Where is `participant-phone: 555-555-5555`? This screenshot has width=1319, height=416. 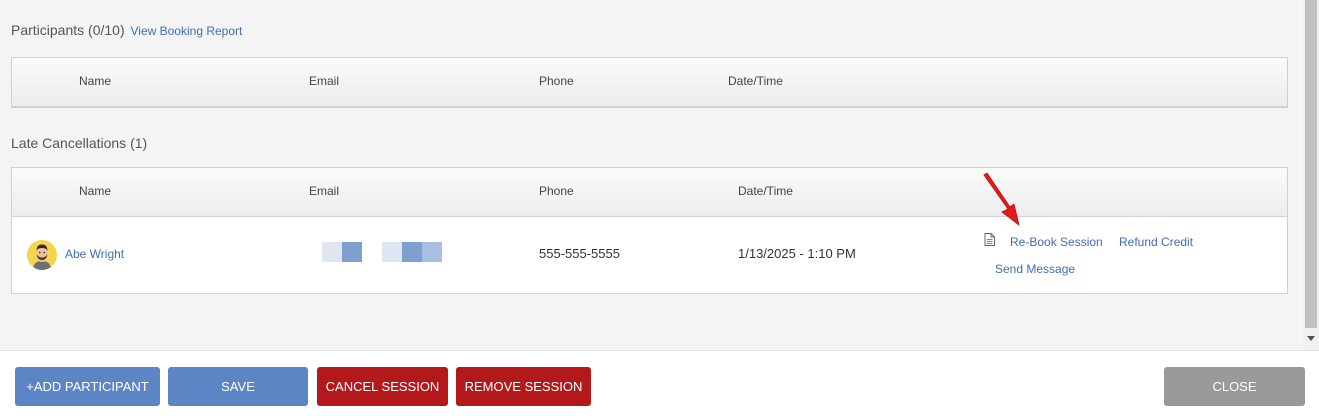
participant-phone: 555-555-5555 is located at coordinates (579, 253).